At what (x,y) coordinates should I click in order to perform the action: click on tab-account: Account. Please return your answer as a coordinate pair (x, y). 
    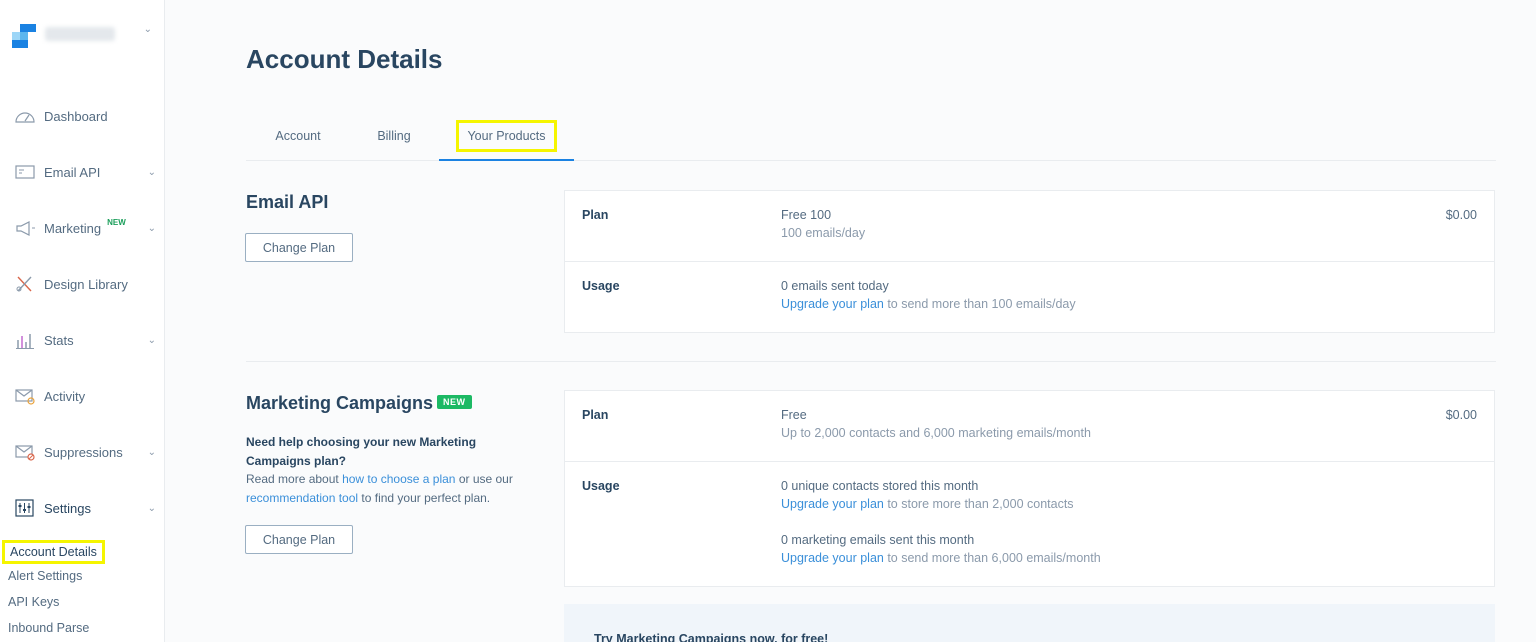
    Looking at the image, I should click on (298, 136).